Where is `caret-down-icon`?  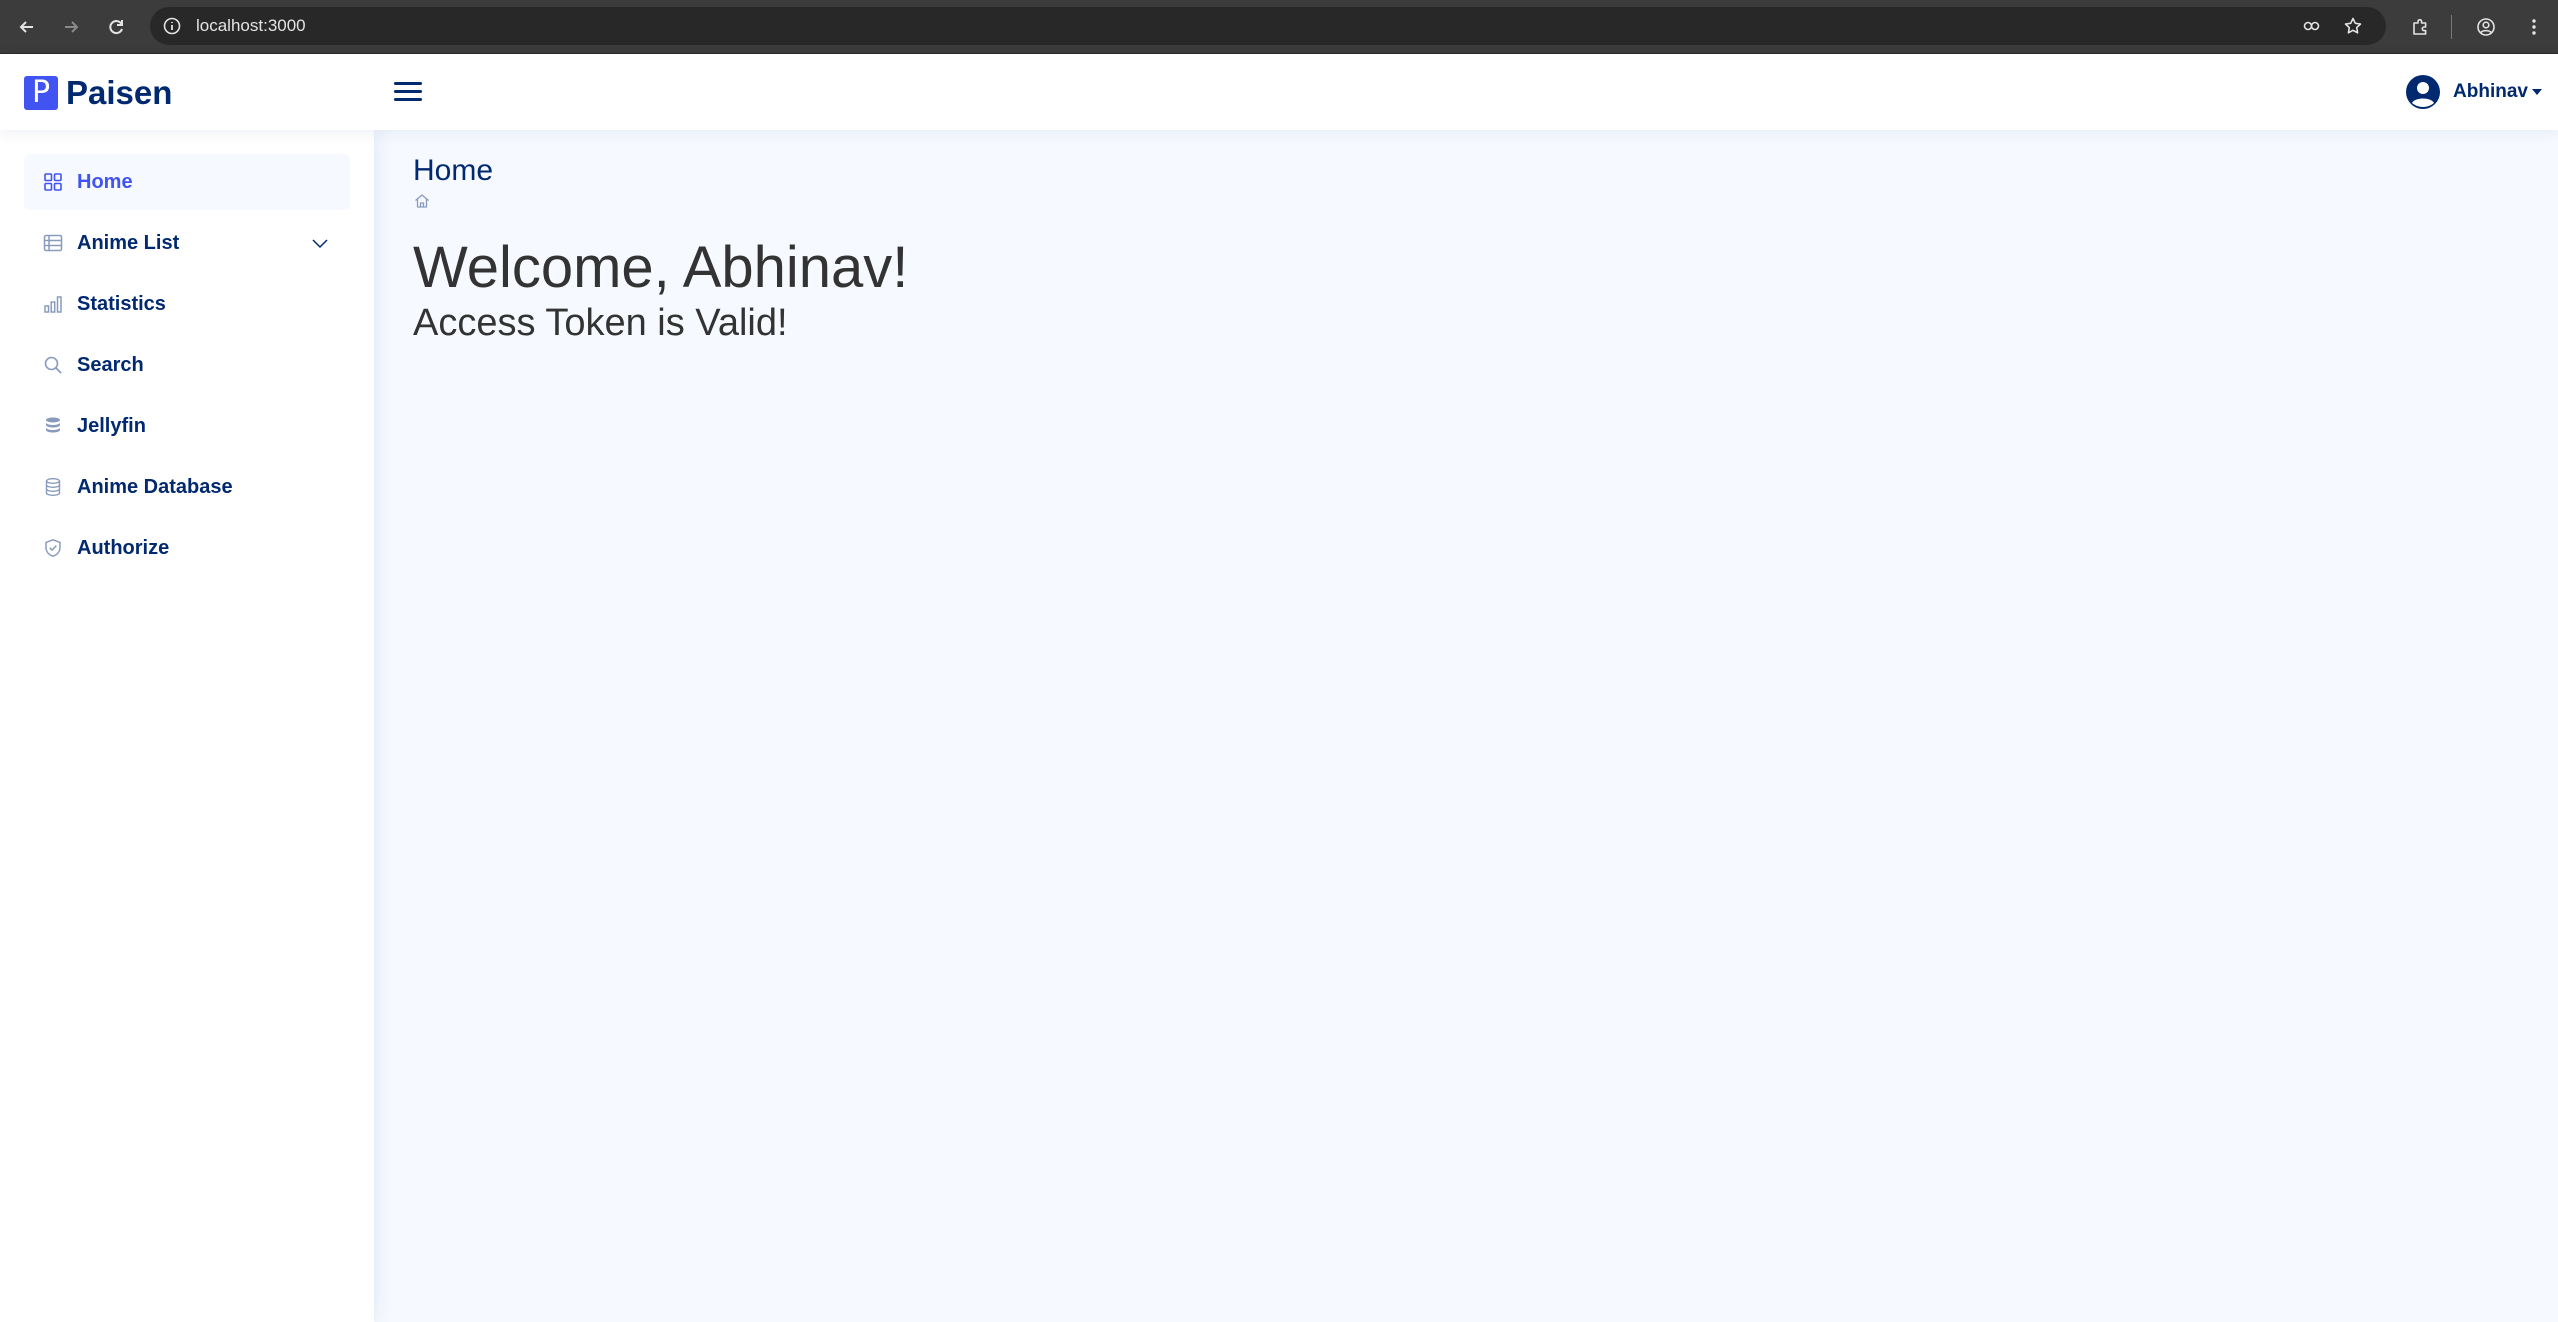
caret-down-icon is located at coordinates (2537, 92).